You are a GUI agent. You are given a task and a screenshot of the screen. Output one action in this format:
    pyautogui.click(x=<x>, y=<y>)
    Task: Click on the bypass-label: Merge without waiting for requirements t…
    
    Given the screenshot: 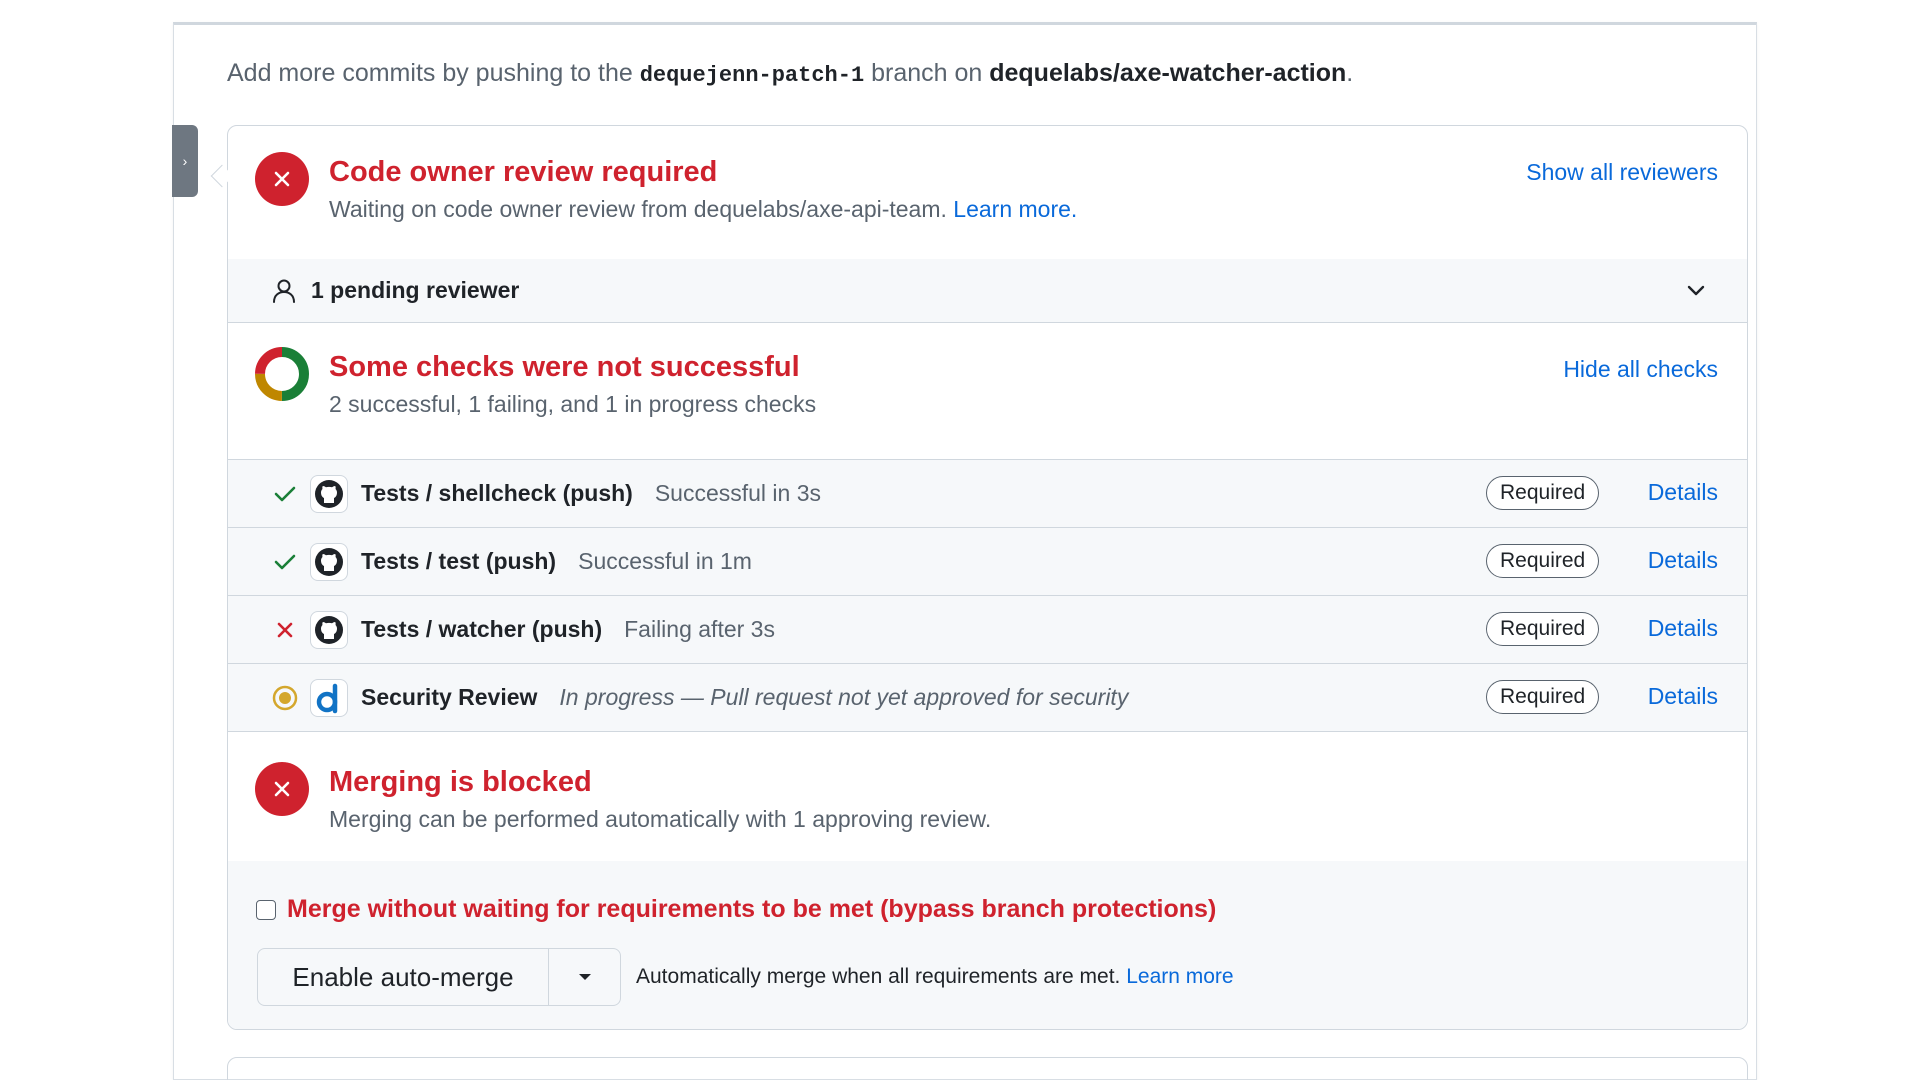 What is the action you would take?
    pyautogui.click(x=751, y=909)
    